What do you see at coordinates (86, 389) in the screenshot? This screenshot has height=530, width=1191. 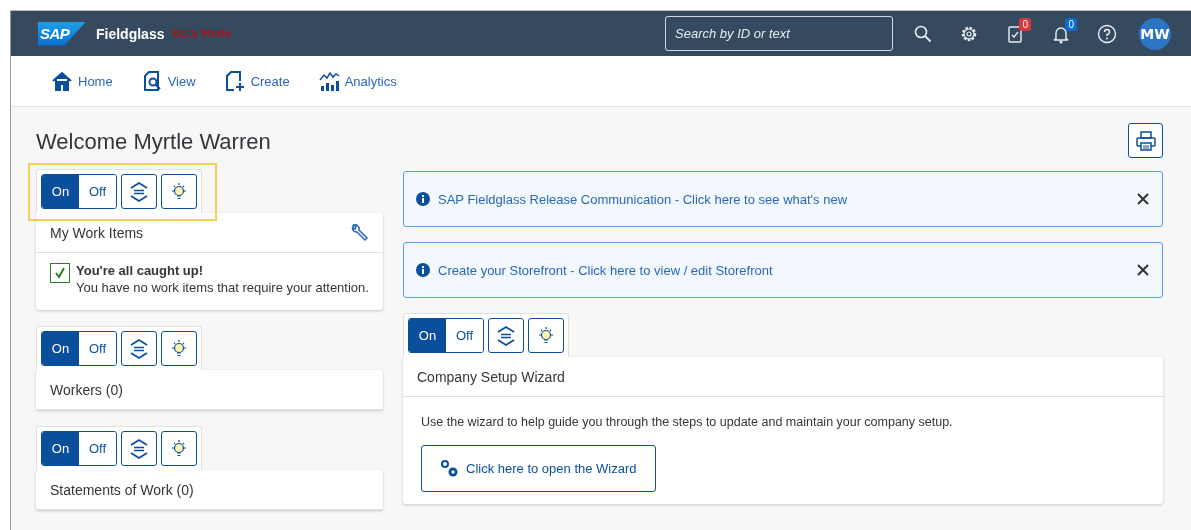 I see `widget-title: Workers (0)` at bounding box center [86, 389].